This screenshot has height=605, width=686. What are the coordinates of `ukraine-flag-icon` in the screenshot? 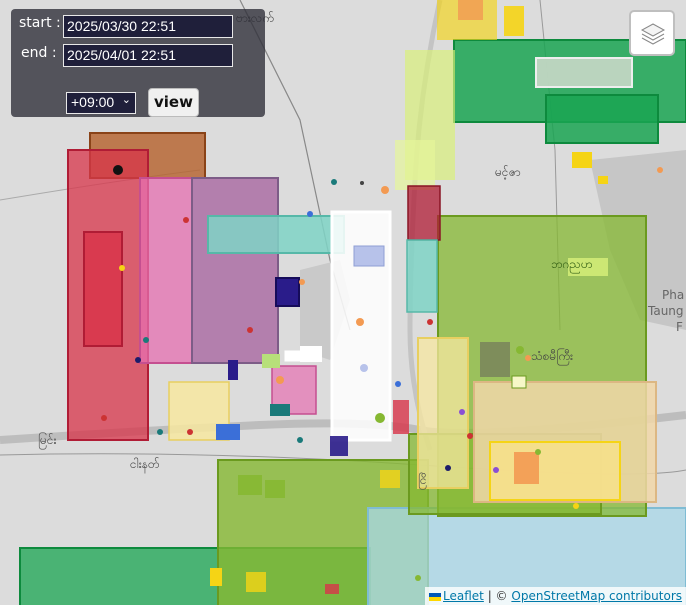 It's located at (435, 596).